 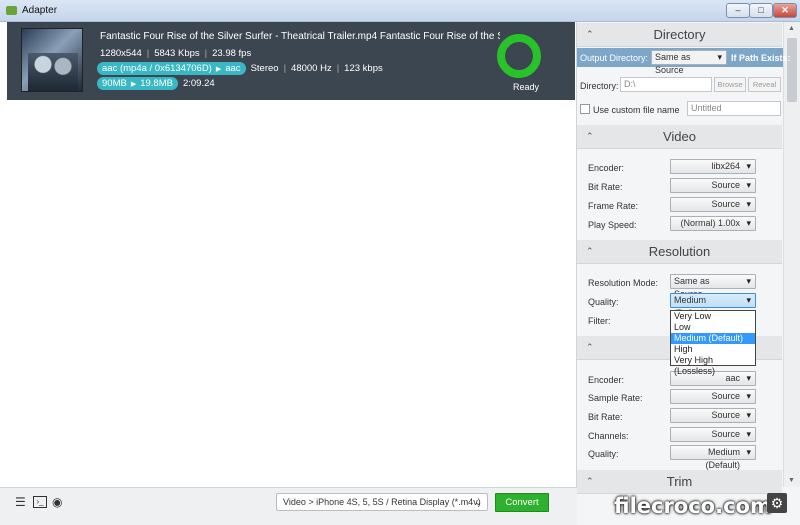 What do you see at coordinates (730, 84) in the screenshot?
I see `browse-button: Browse` at bounding box center [730, 84].